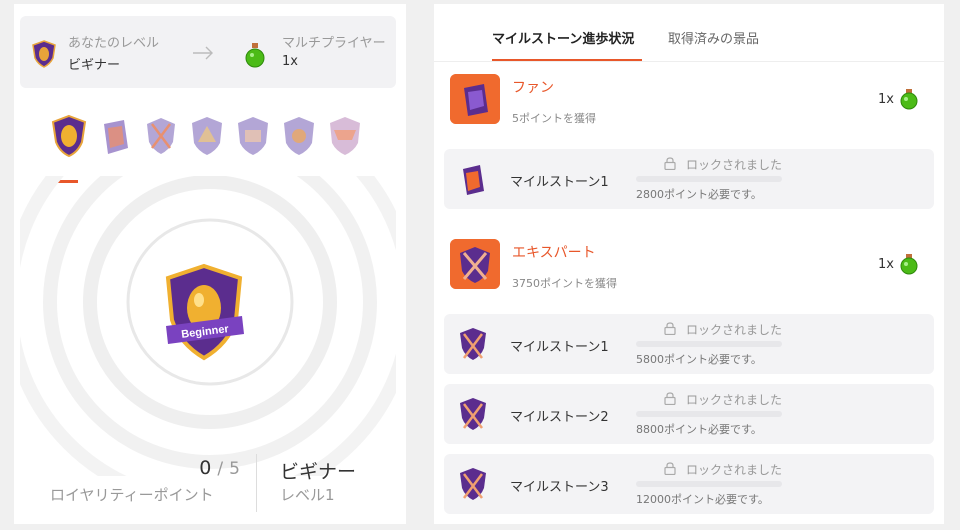  I want to click on expert-badge-icon, so click(161, 136).